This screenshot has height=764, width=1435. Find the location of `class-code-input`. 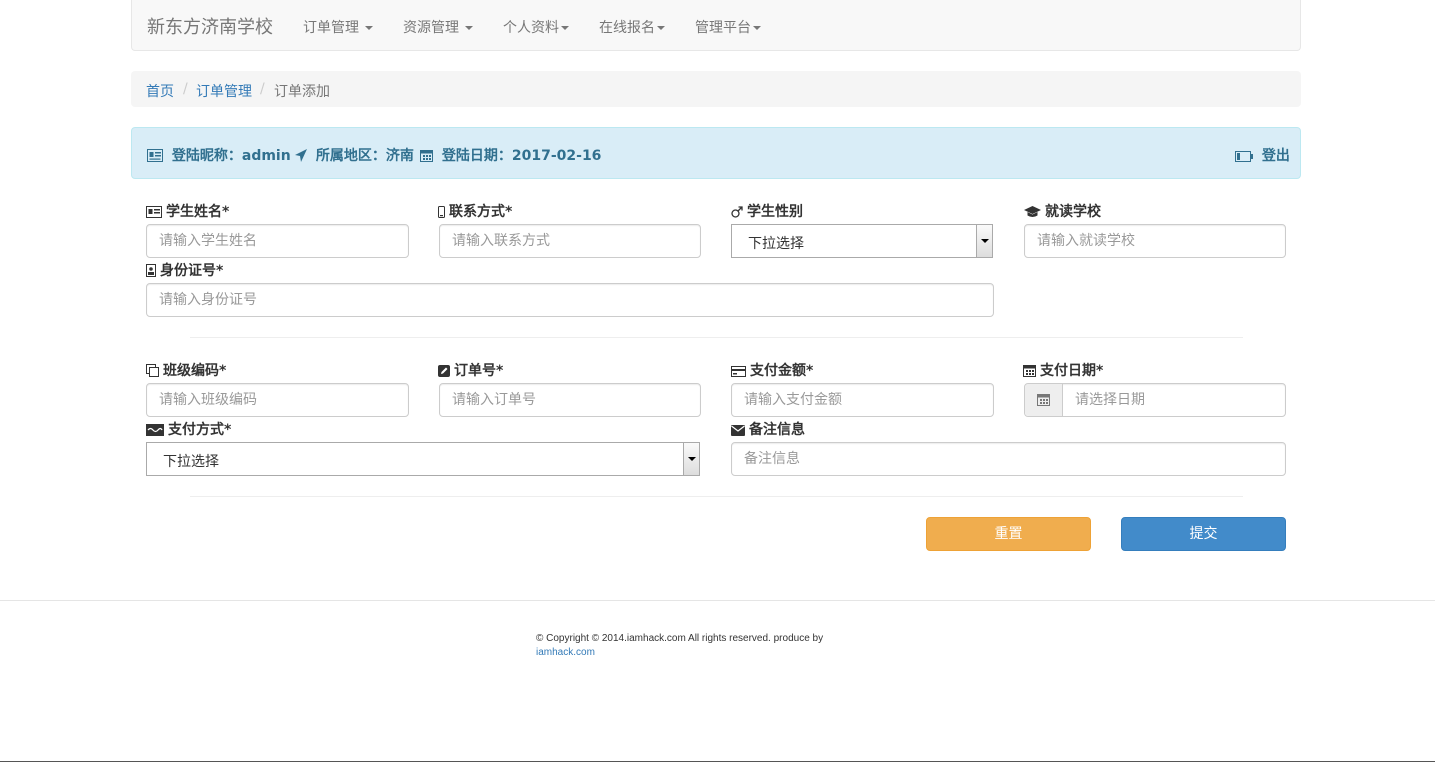

class-code-input is located at coordinates (277, 400).